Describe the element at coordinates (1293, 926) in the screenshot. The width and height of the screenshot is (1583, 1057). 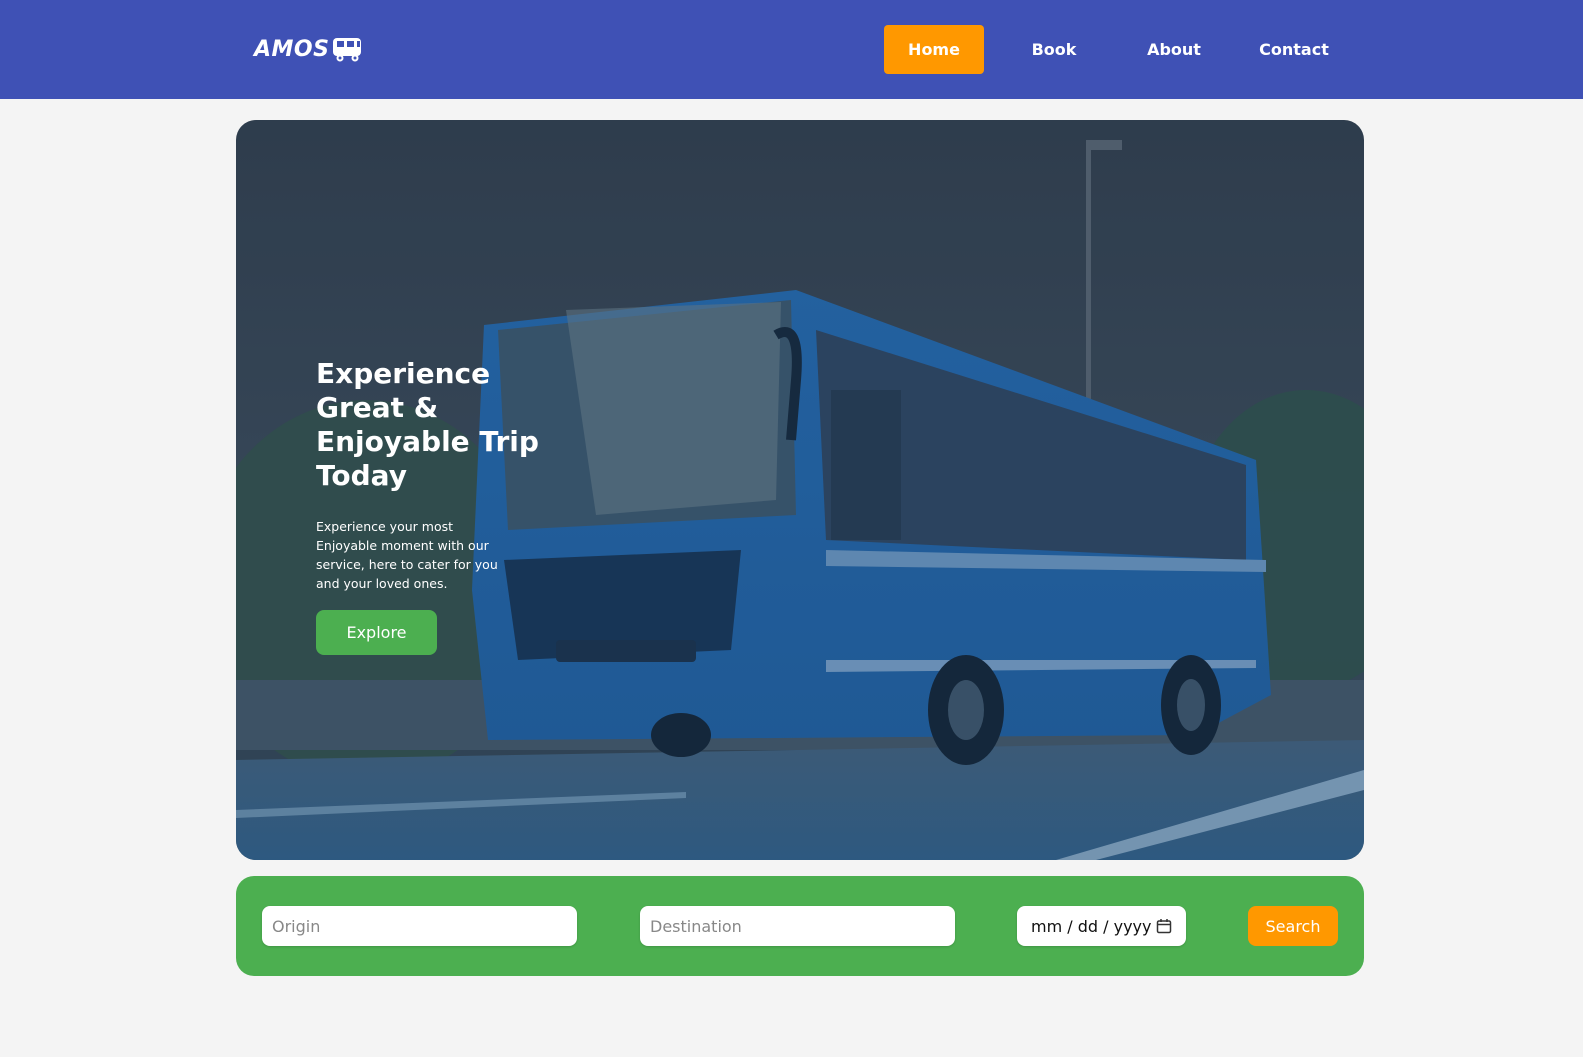
I see `search-button: Search` at that location.